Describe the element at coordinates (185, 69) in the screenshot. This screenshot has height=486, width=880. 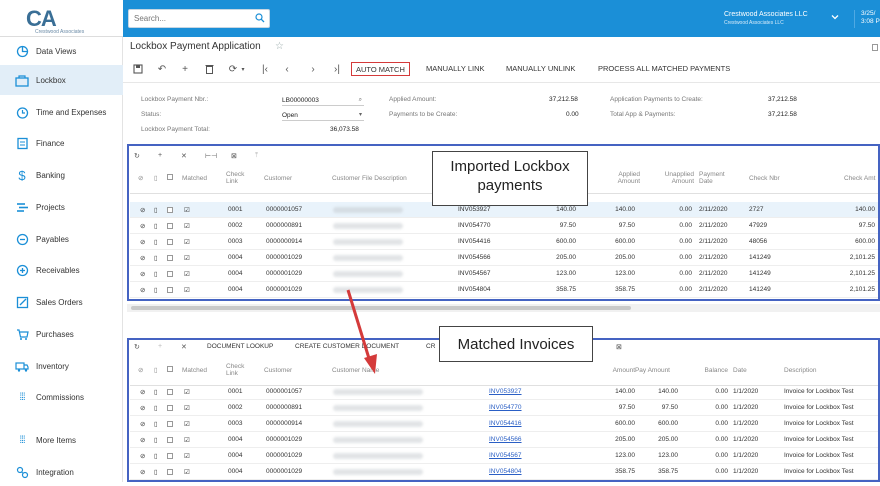
I see `add-icon: +` at that location.